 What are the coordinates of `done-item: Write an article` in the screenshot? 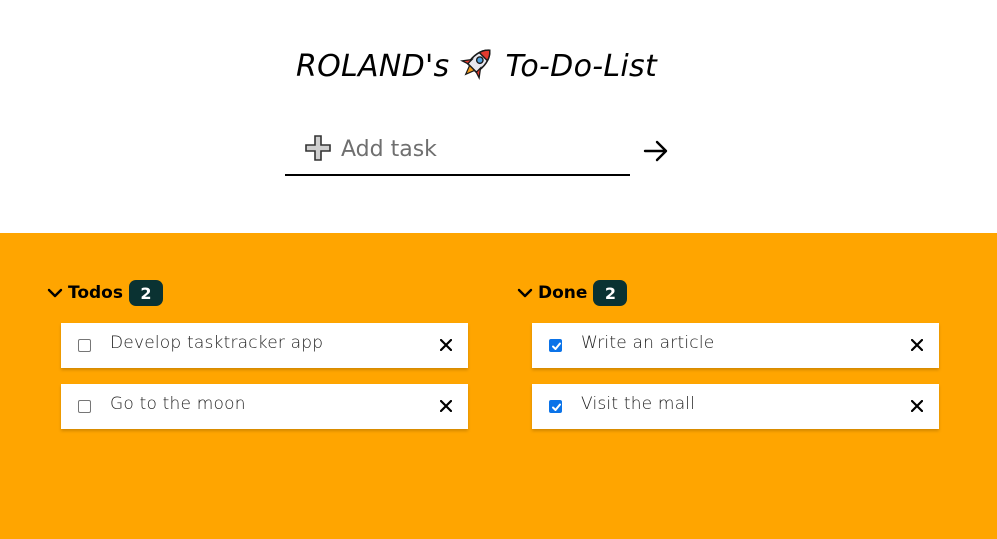 It's located at (735, 345).